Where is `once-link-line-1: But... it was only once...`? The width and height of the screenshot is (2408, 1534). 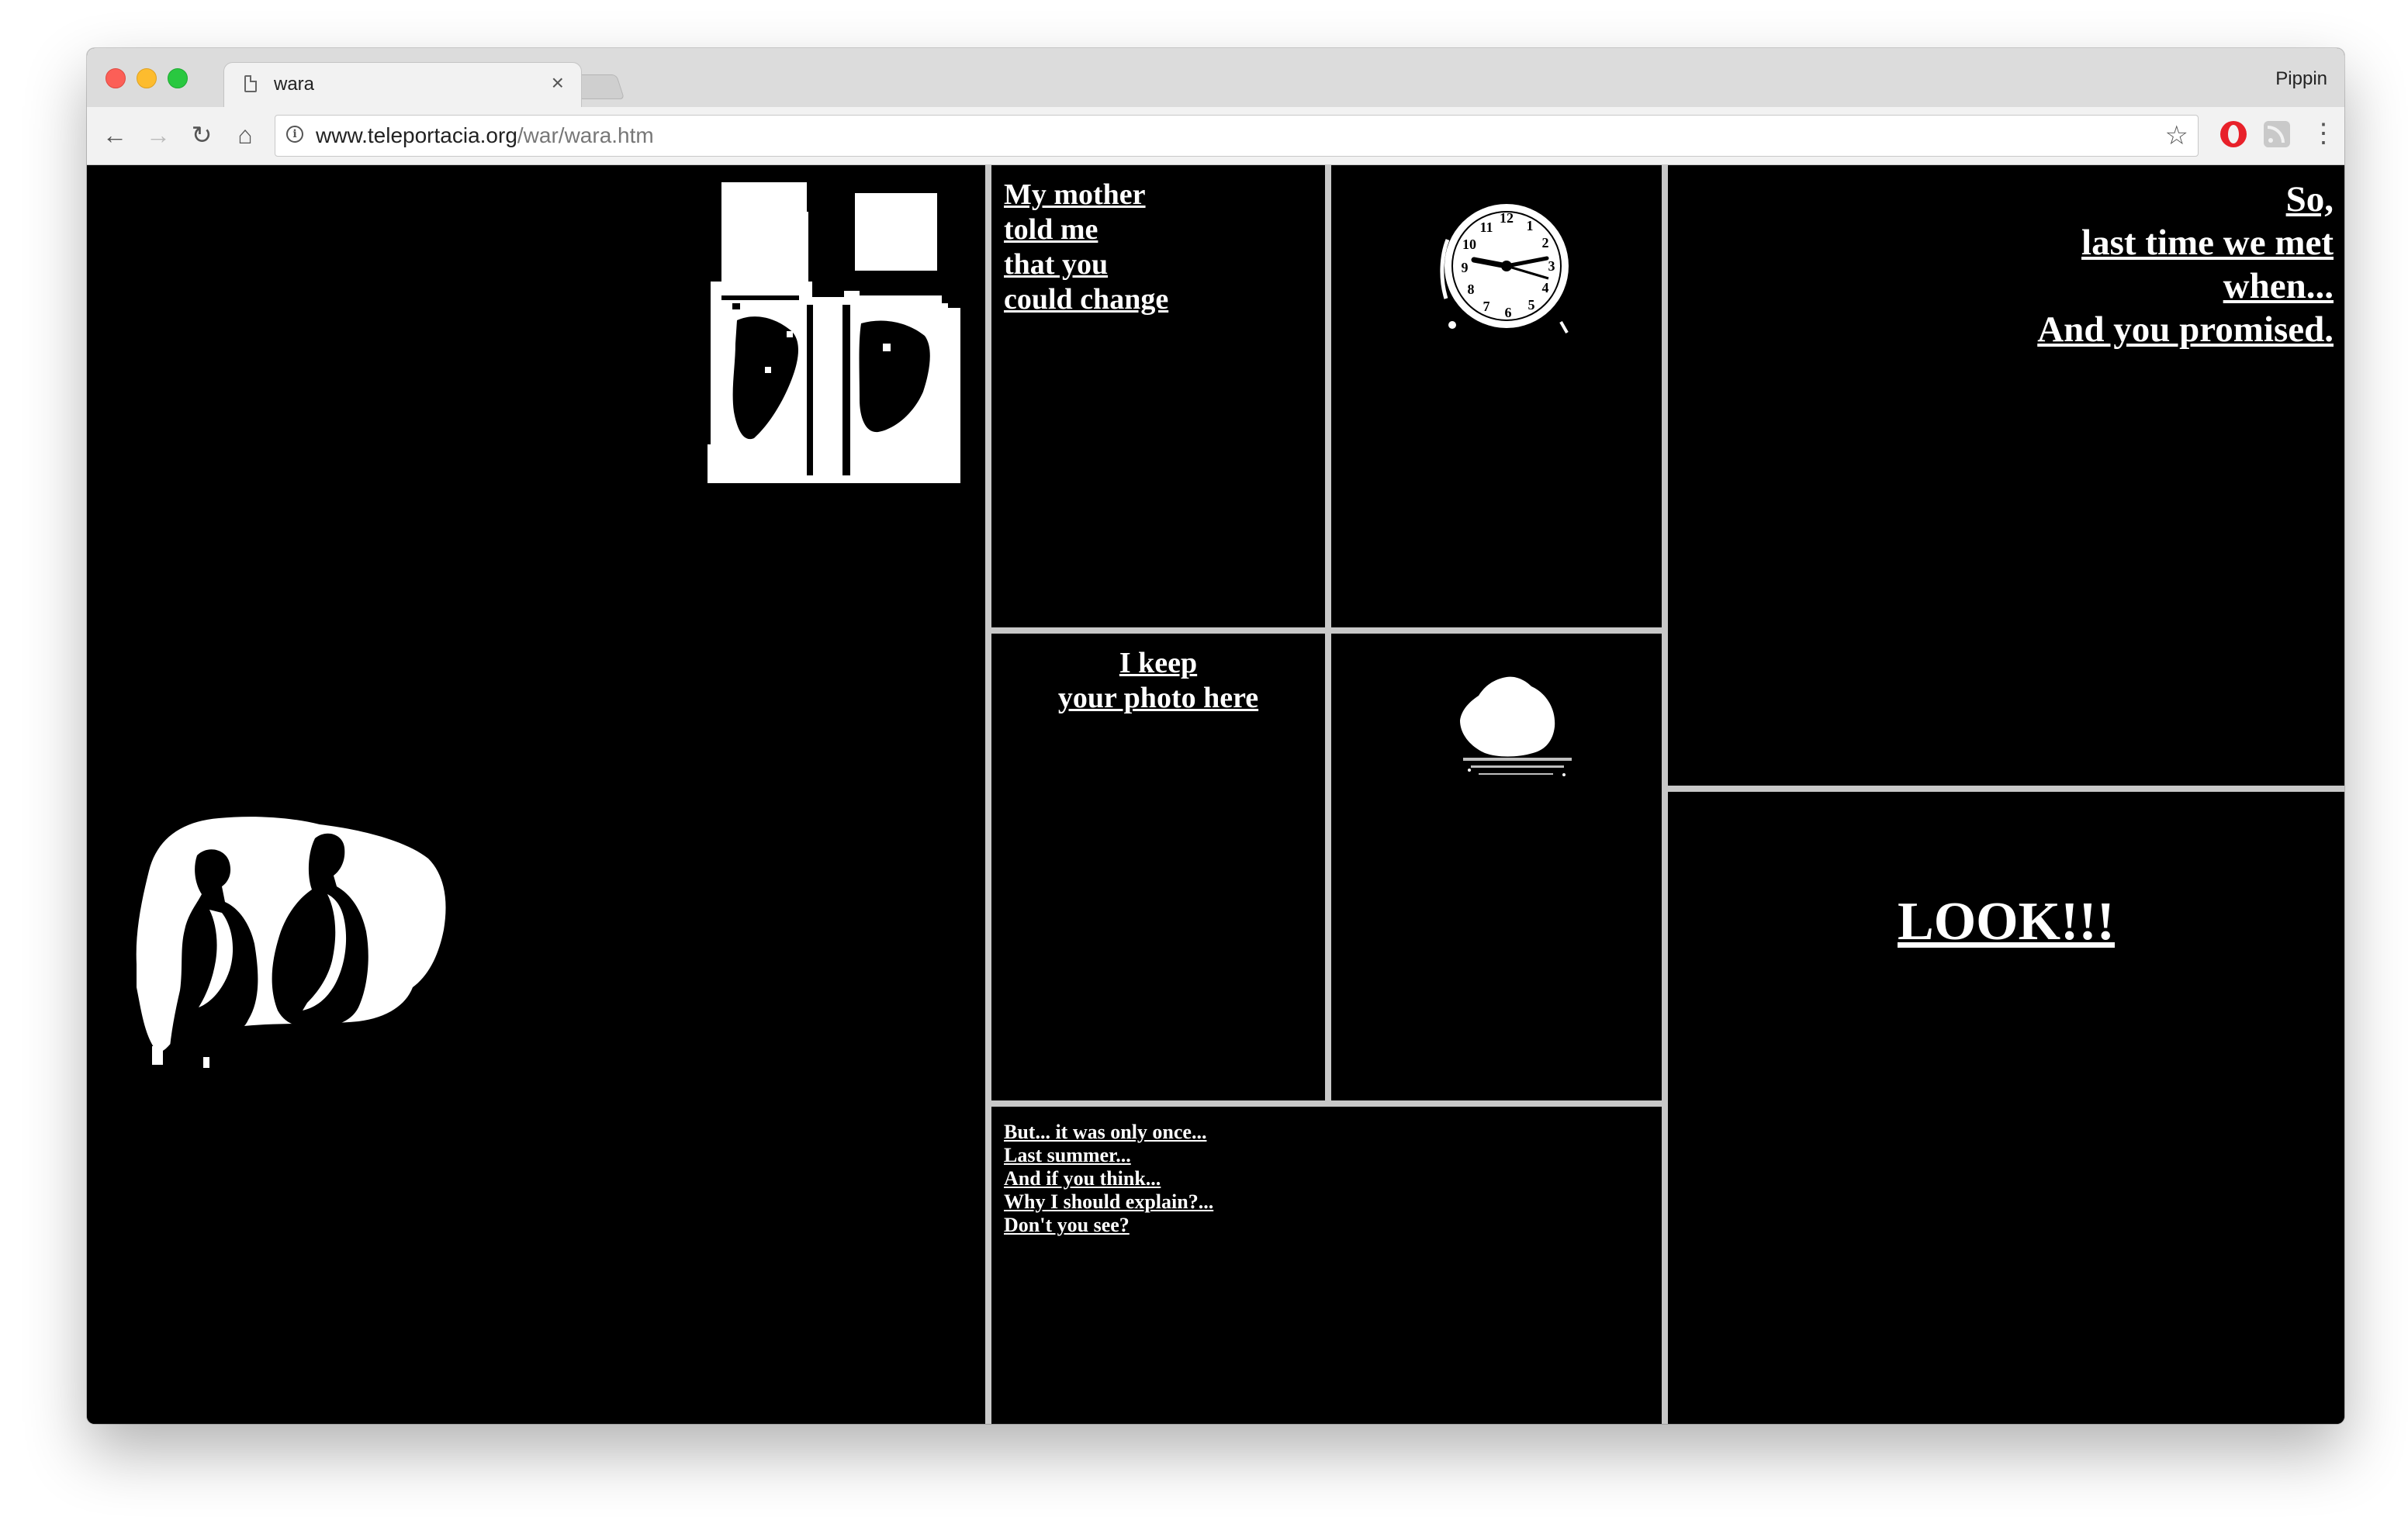 once-link-line-1: But... it was only once... is located at coordinates (1108, 1132).